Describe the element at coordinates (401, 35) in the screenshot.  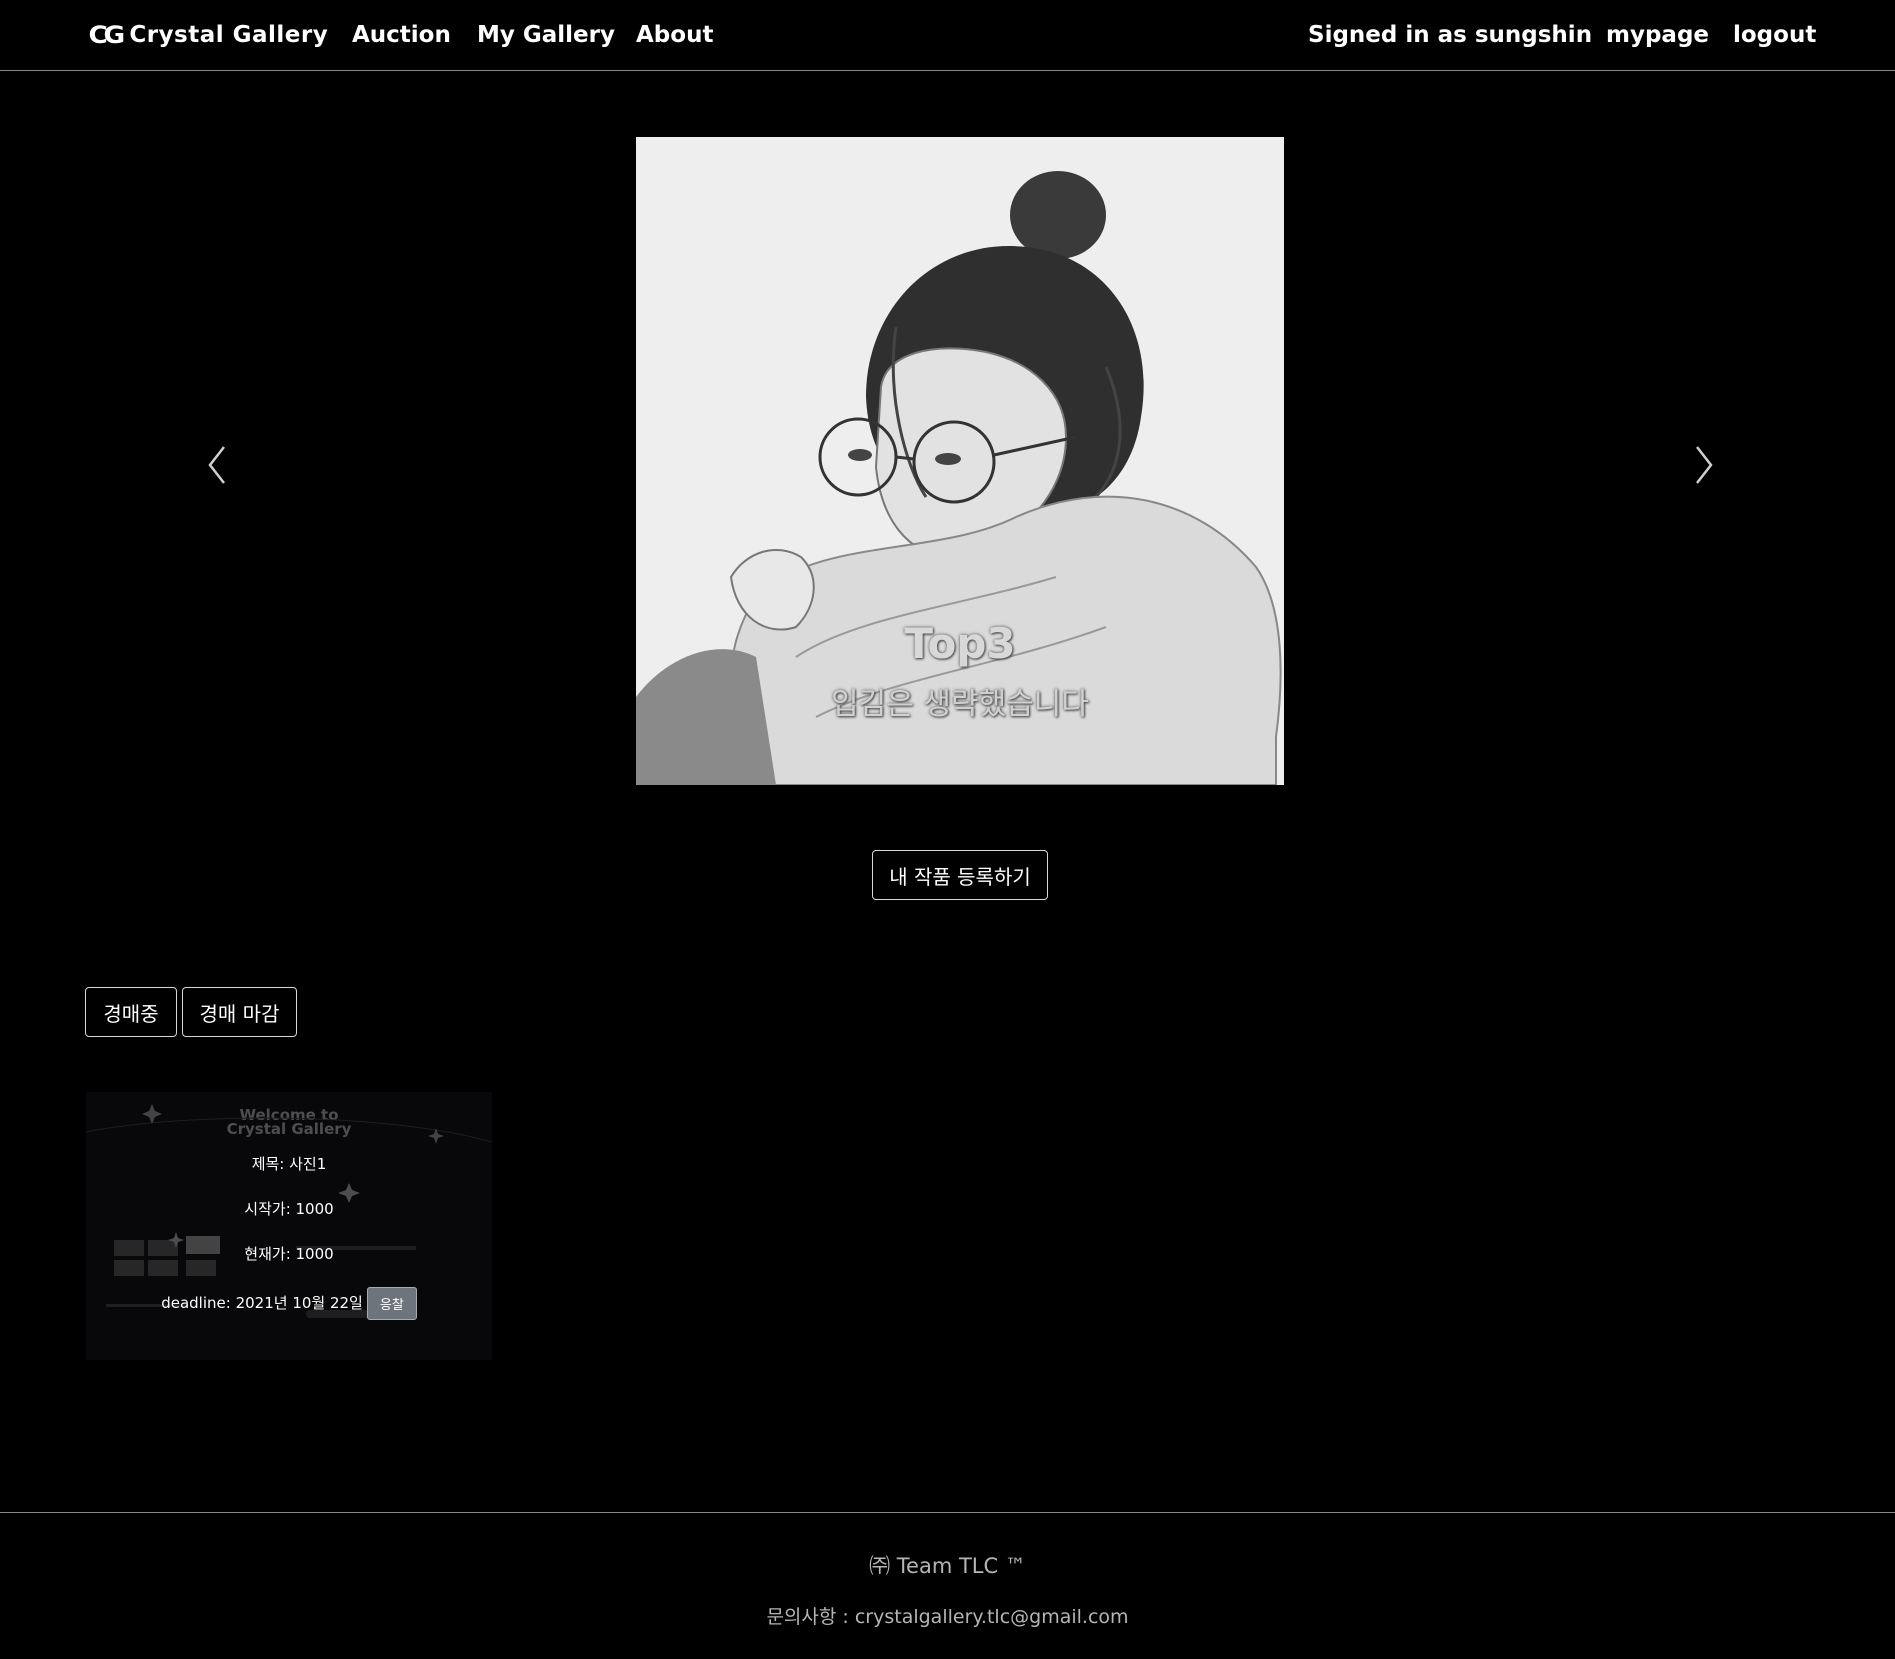
I see `nav-link-auction: Auction` at that location.